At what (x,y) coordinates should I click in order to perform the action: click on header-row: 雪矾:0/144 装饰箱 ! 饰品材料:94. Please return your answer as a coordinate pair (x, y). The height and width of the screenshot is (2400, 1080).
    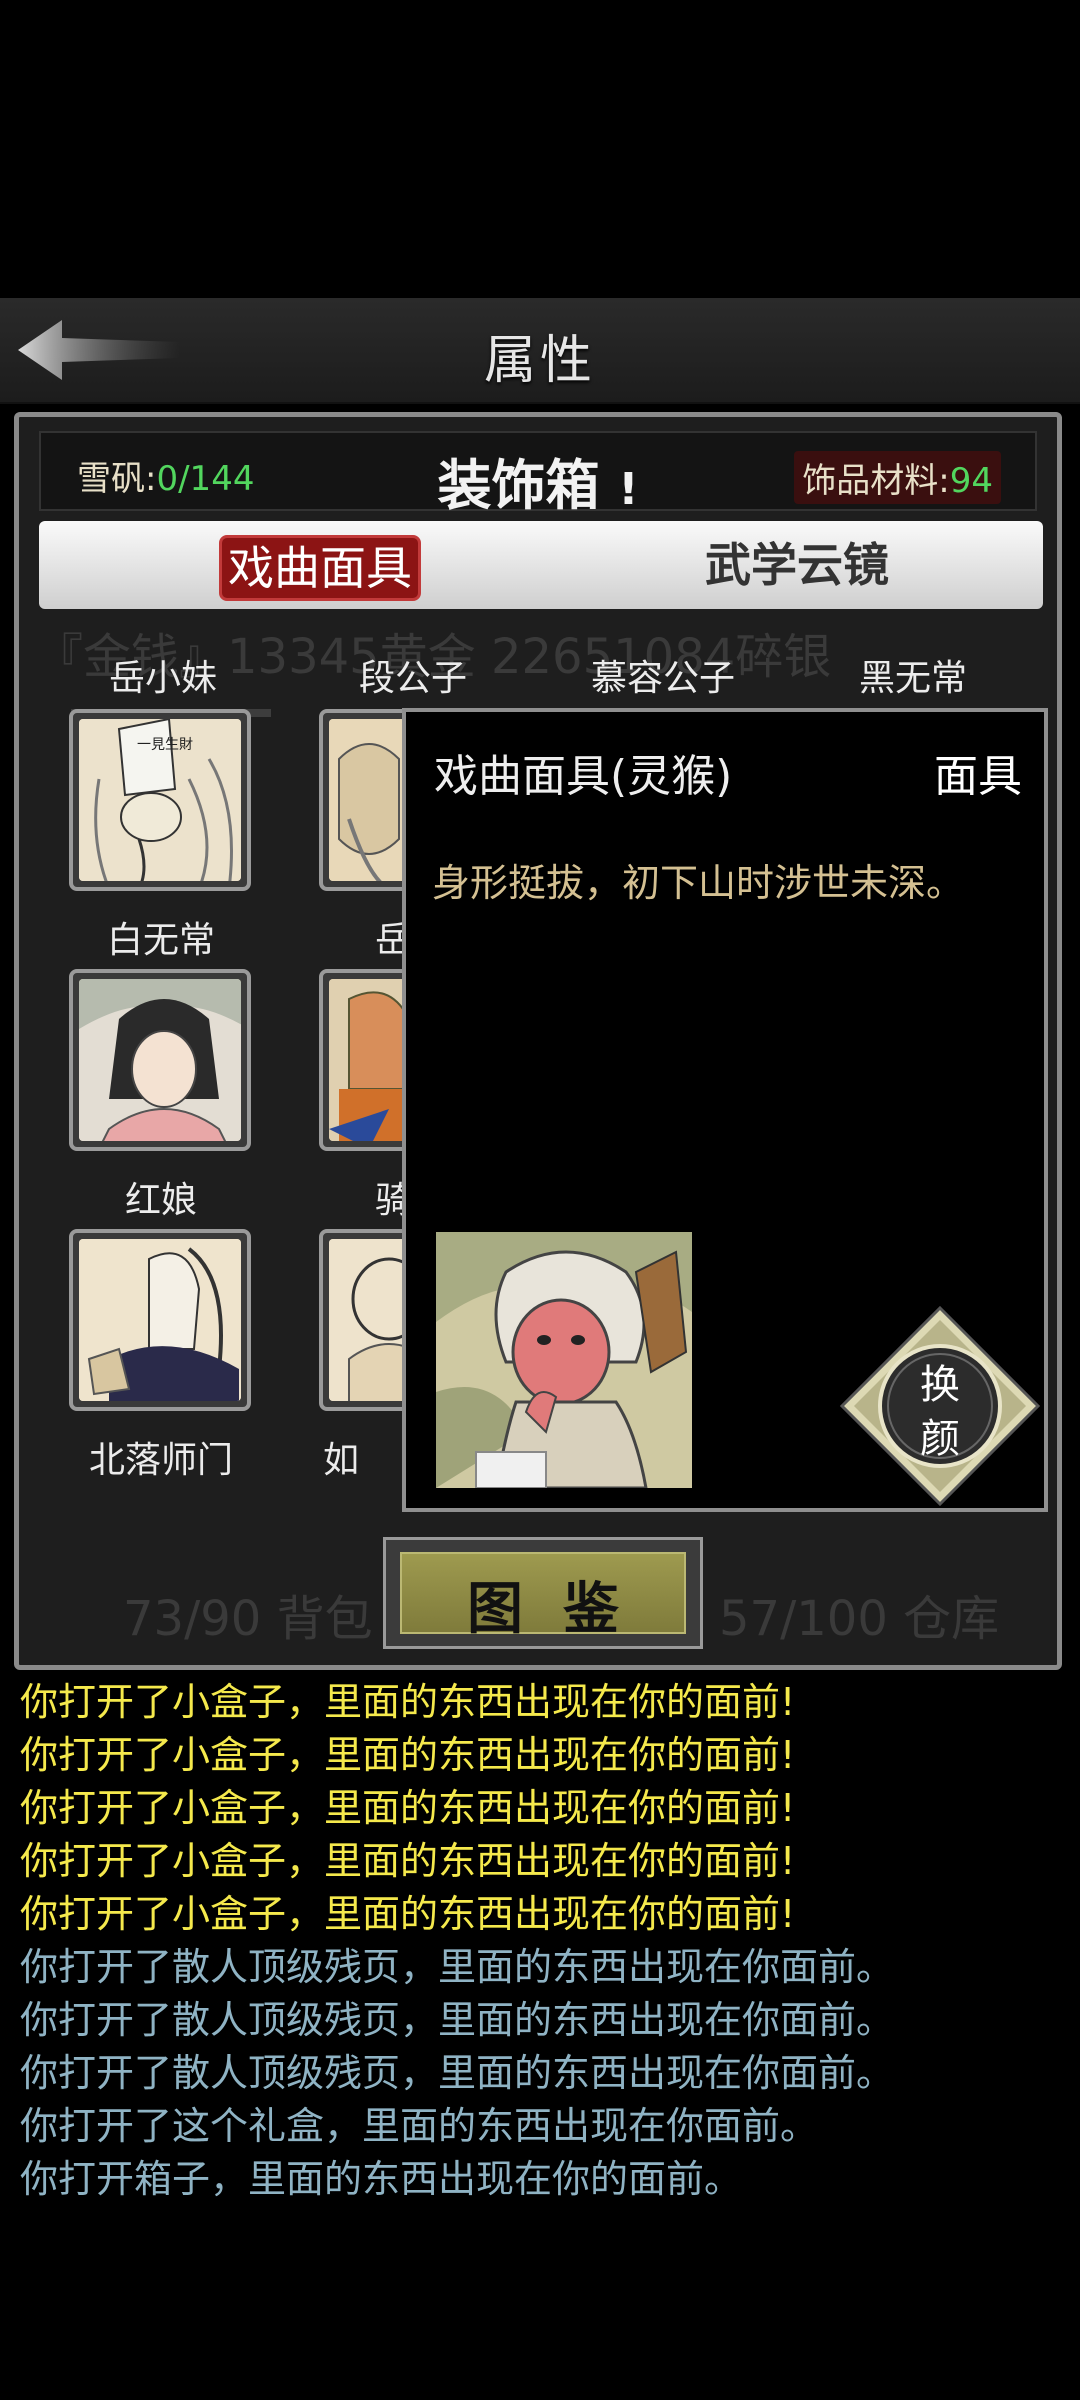
    Looking at the image, I should click on (538, 474).